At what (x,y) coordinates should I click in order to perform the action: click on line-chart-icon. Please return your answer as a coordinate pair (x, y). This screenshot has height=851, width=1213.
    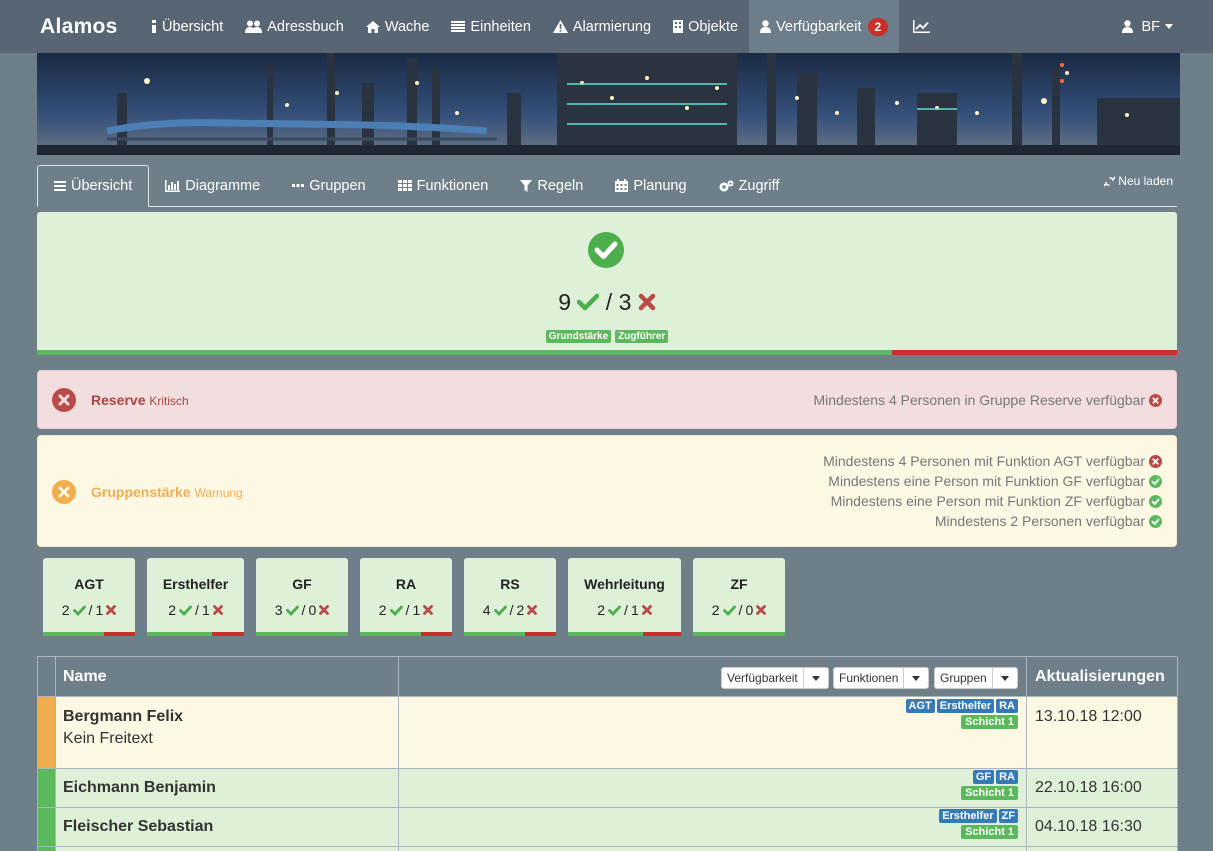
    Looking at the image, I should click on (922, 26).